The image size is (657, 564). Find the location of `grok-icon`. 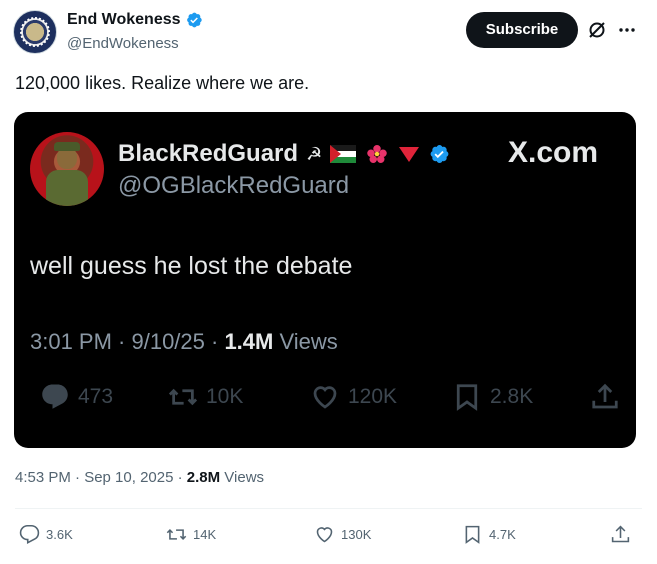

grok-icon is located at coordinates (597, 30).